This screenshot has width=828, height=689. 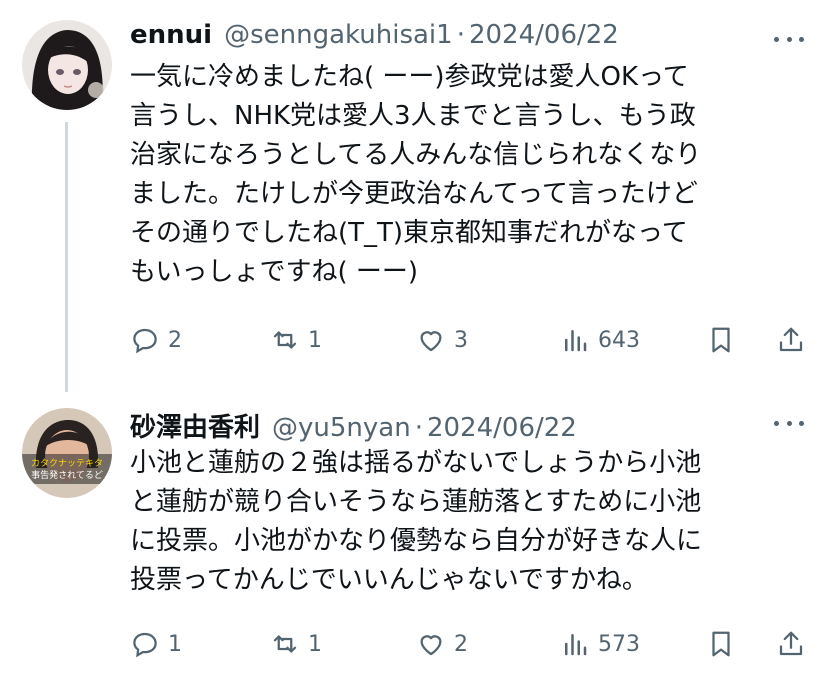 What do you see at coordinates (619, 644) in the screenshot?
I see `views-count: 573` at bounding box center [619, 644].